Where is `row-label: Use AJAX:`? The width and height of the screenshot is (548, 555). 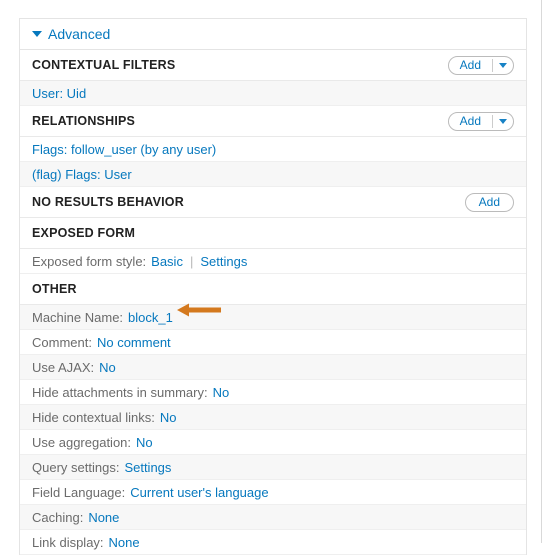
row-label: Use AJAX: is located at coordinates (63, 367).